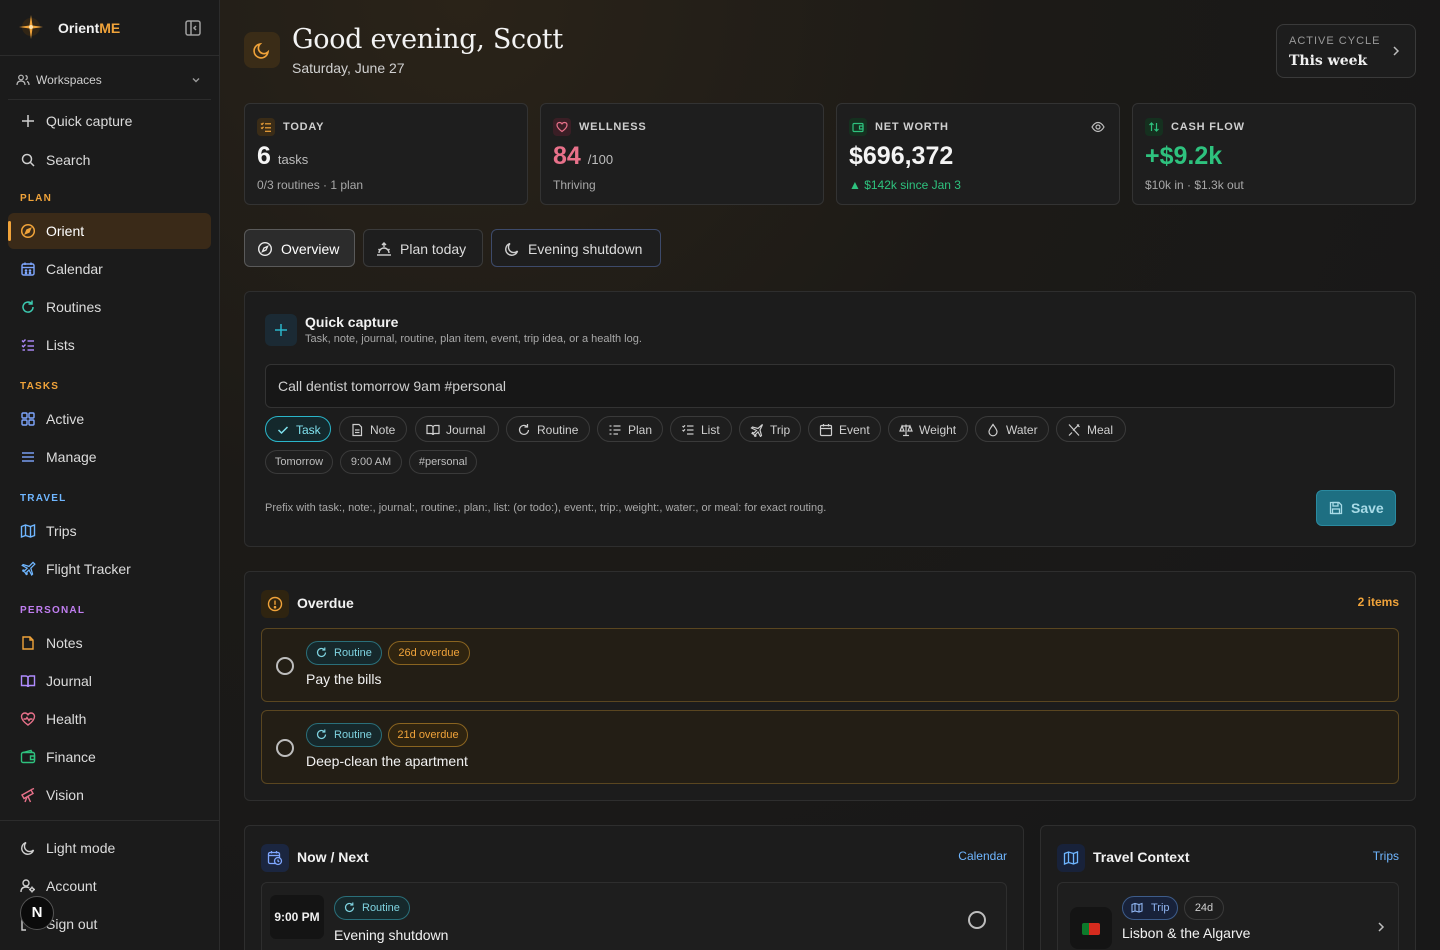  What do you see at coordinates (109, 719) in the screenshot?
I see `sidebar-item-health: Health` at bounding box center [109, 719].